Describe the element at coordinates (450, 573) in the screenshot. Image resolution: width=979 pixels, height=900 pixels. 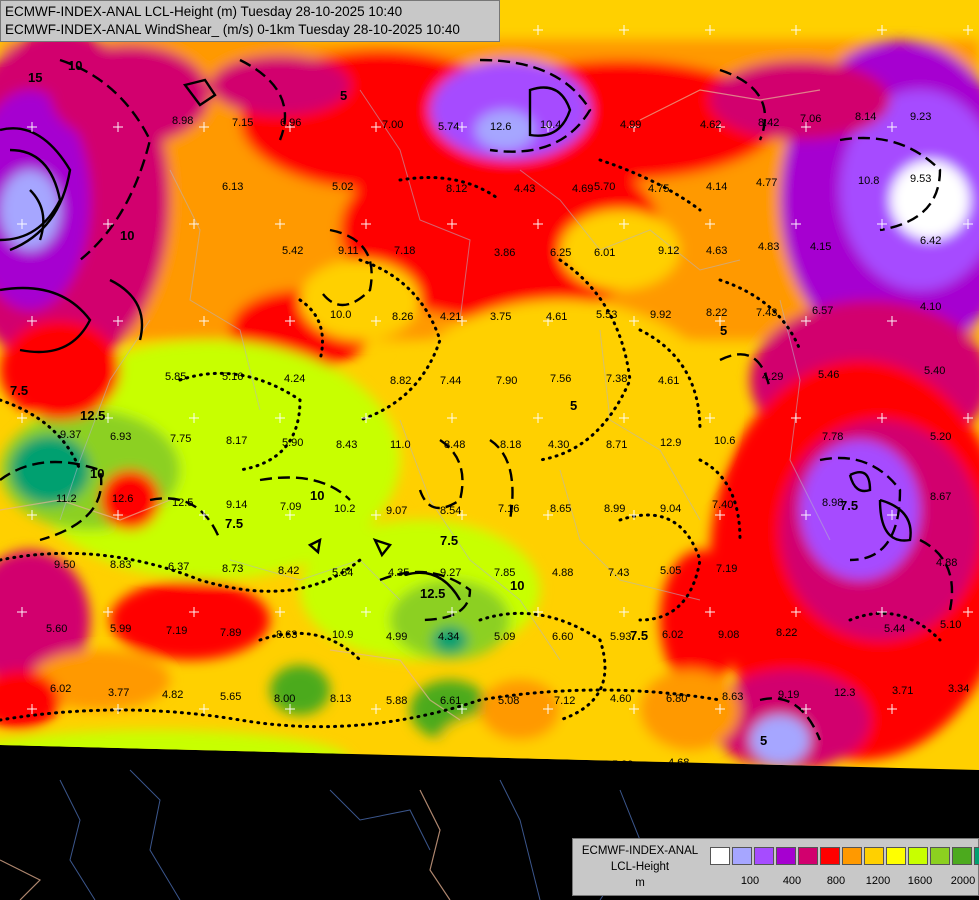
I see `station-value: 9.27` at that location.